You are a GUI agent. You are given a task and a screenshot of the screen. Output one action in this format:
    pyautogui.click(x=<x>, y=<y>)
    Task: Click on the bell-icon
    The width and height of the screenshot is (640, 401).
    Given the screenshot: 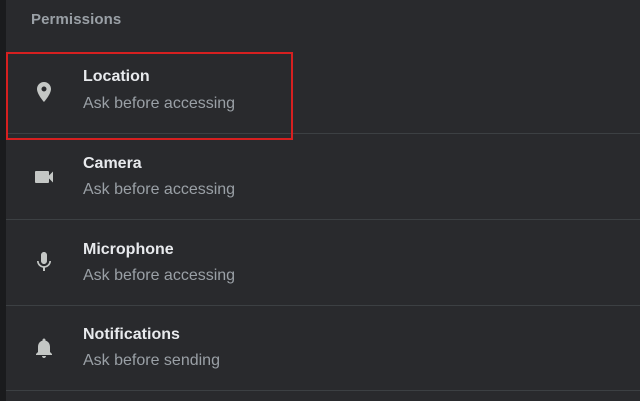 What is the action you would take?
    pyautogui.click(x=44, y=348)
    